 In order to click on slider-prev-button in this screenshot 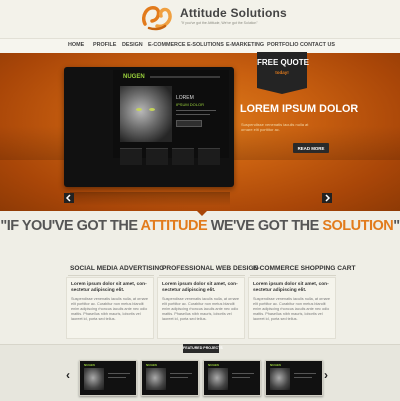, I will do `click(69, 198)`.